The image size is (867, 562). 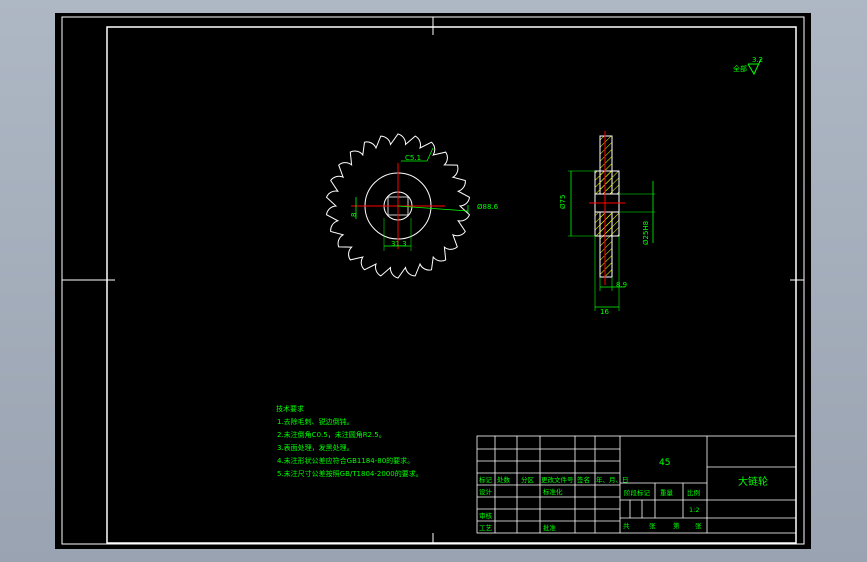 I want to click on tech-item: 1.去除毛刺、锐边倒钝。, so click(x=315, y=421).